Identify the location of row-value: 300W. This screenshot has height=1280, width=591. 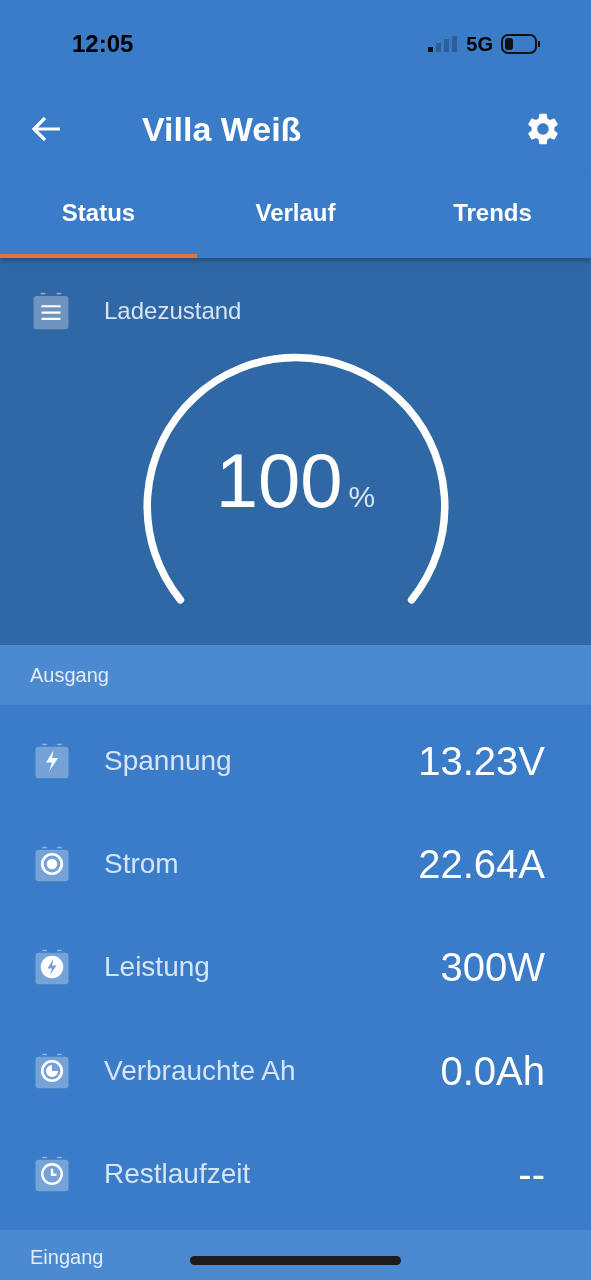
(492, 968).